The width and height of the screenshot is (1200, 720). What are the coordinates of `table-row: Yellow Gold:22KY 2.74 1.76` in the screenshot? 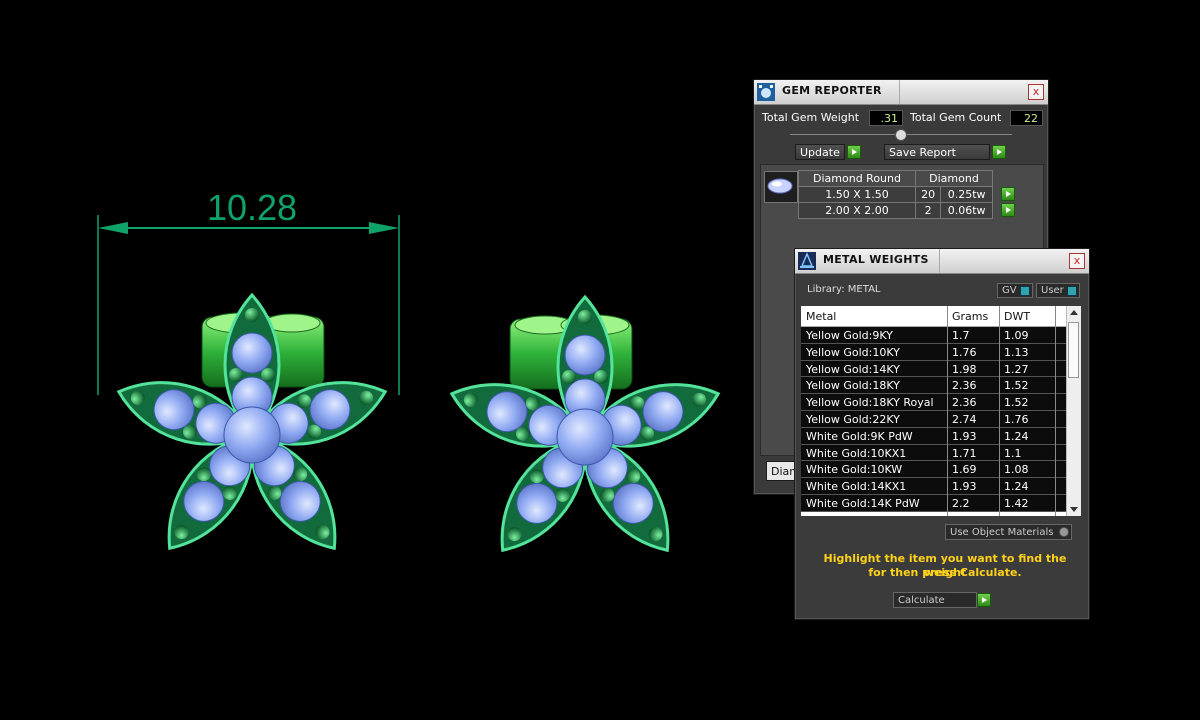 It's located at (934, 419).